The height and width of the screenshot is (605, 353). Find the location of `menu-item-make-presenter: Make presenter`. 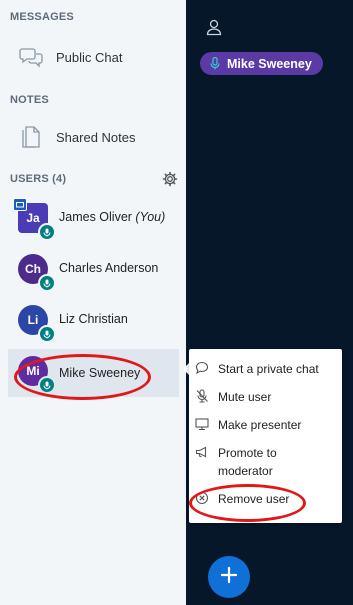

menu-item-make-presenter: Make presenter is located at coordinates (267, 425).